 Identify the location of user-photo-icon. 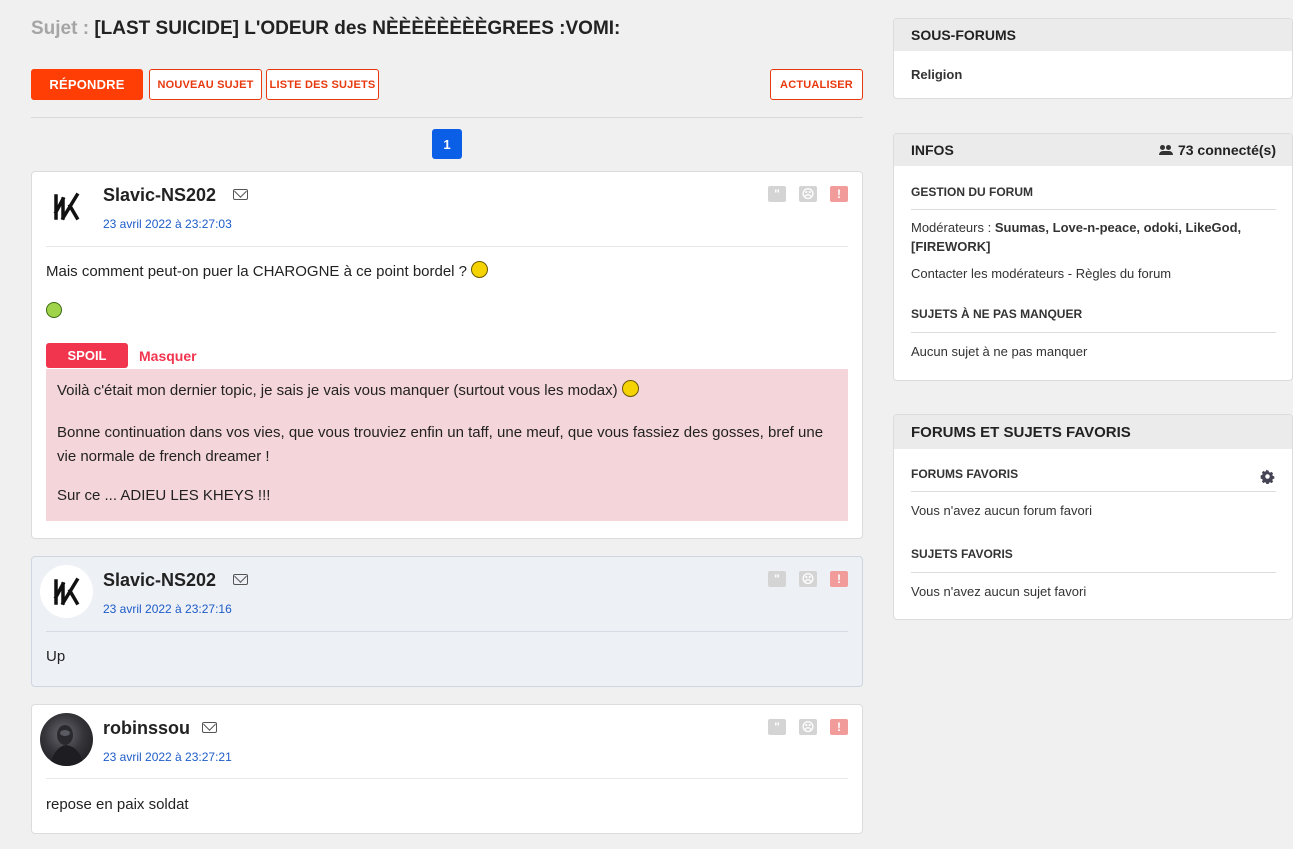
(67, 745).